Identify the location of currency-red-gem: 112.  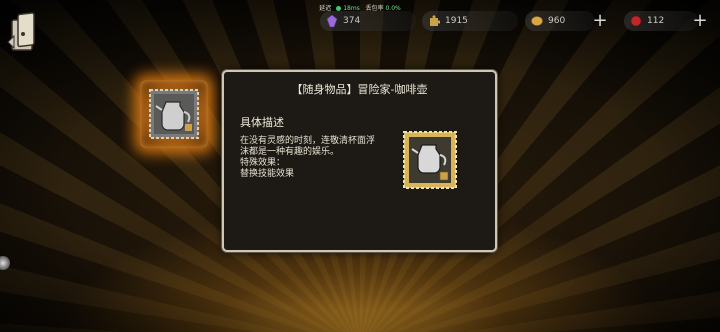
(661, 21).